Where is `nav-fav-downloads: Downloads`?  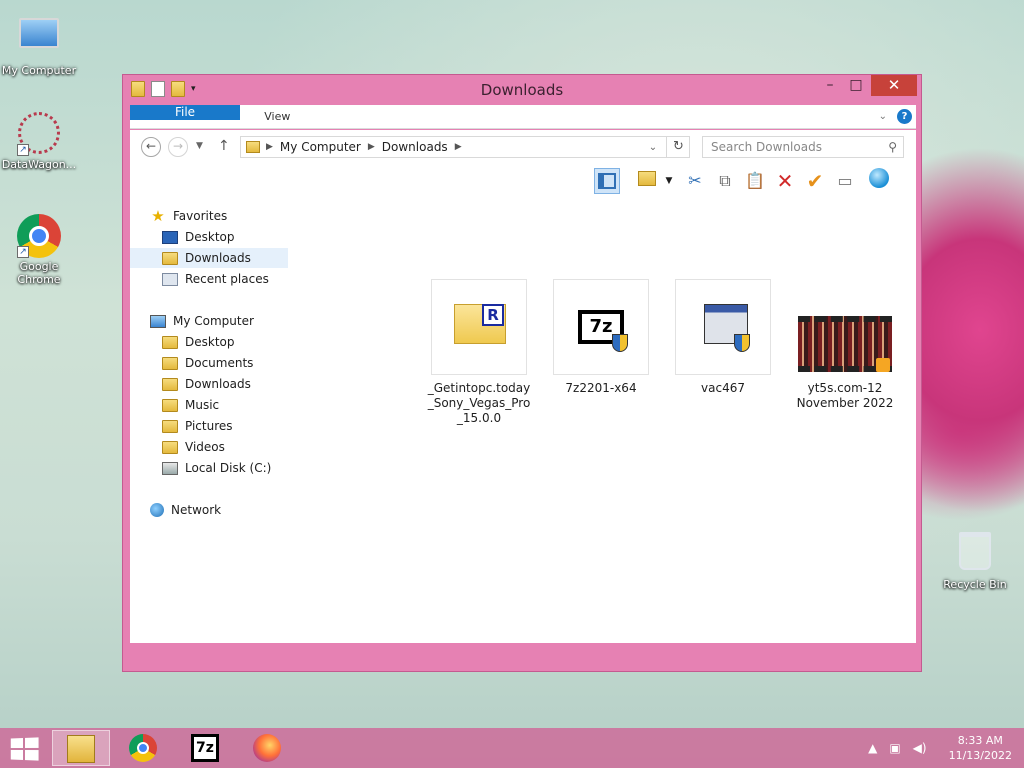 nav-fav-downloads: Downloads is located at coordinates (209, 258).